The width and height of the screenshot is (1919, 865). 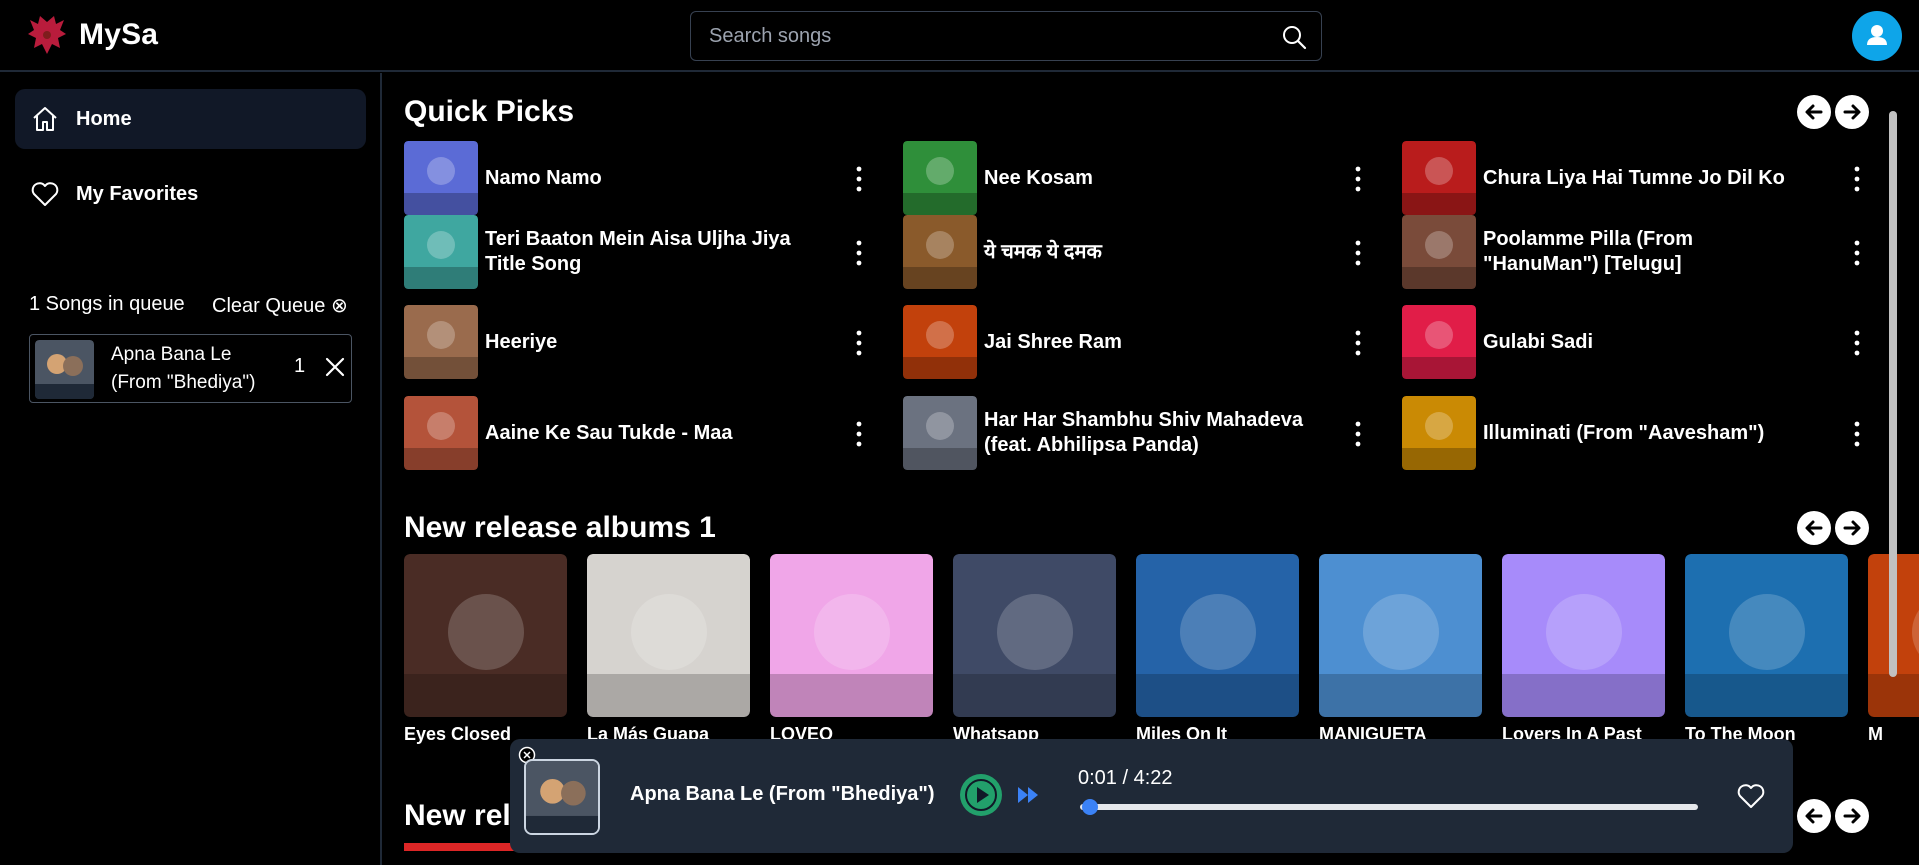 What do you see at coordinates (300, 366) in the screenshot?
I see `queue-item-number: 1` at bounding box center [300, 366].